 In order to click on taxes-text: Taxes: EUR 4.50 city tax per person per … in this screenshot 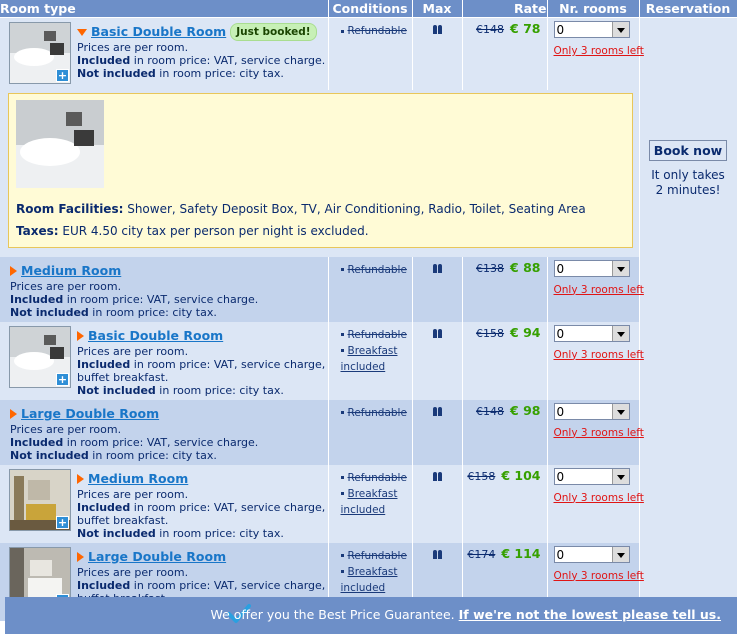, I will do `click(192, 230)`.